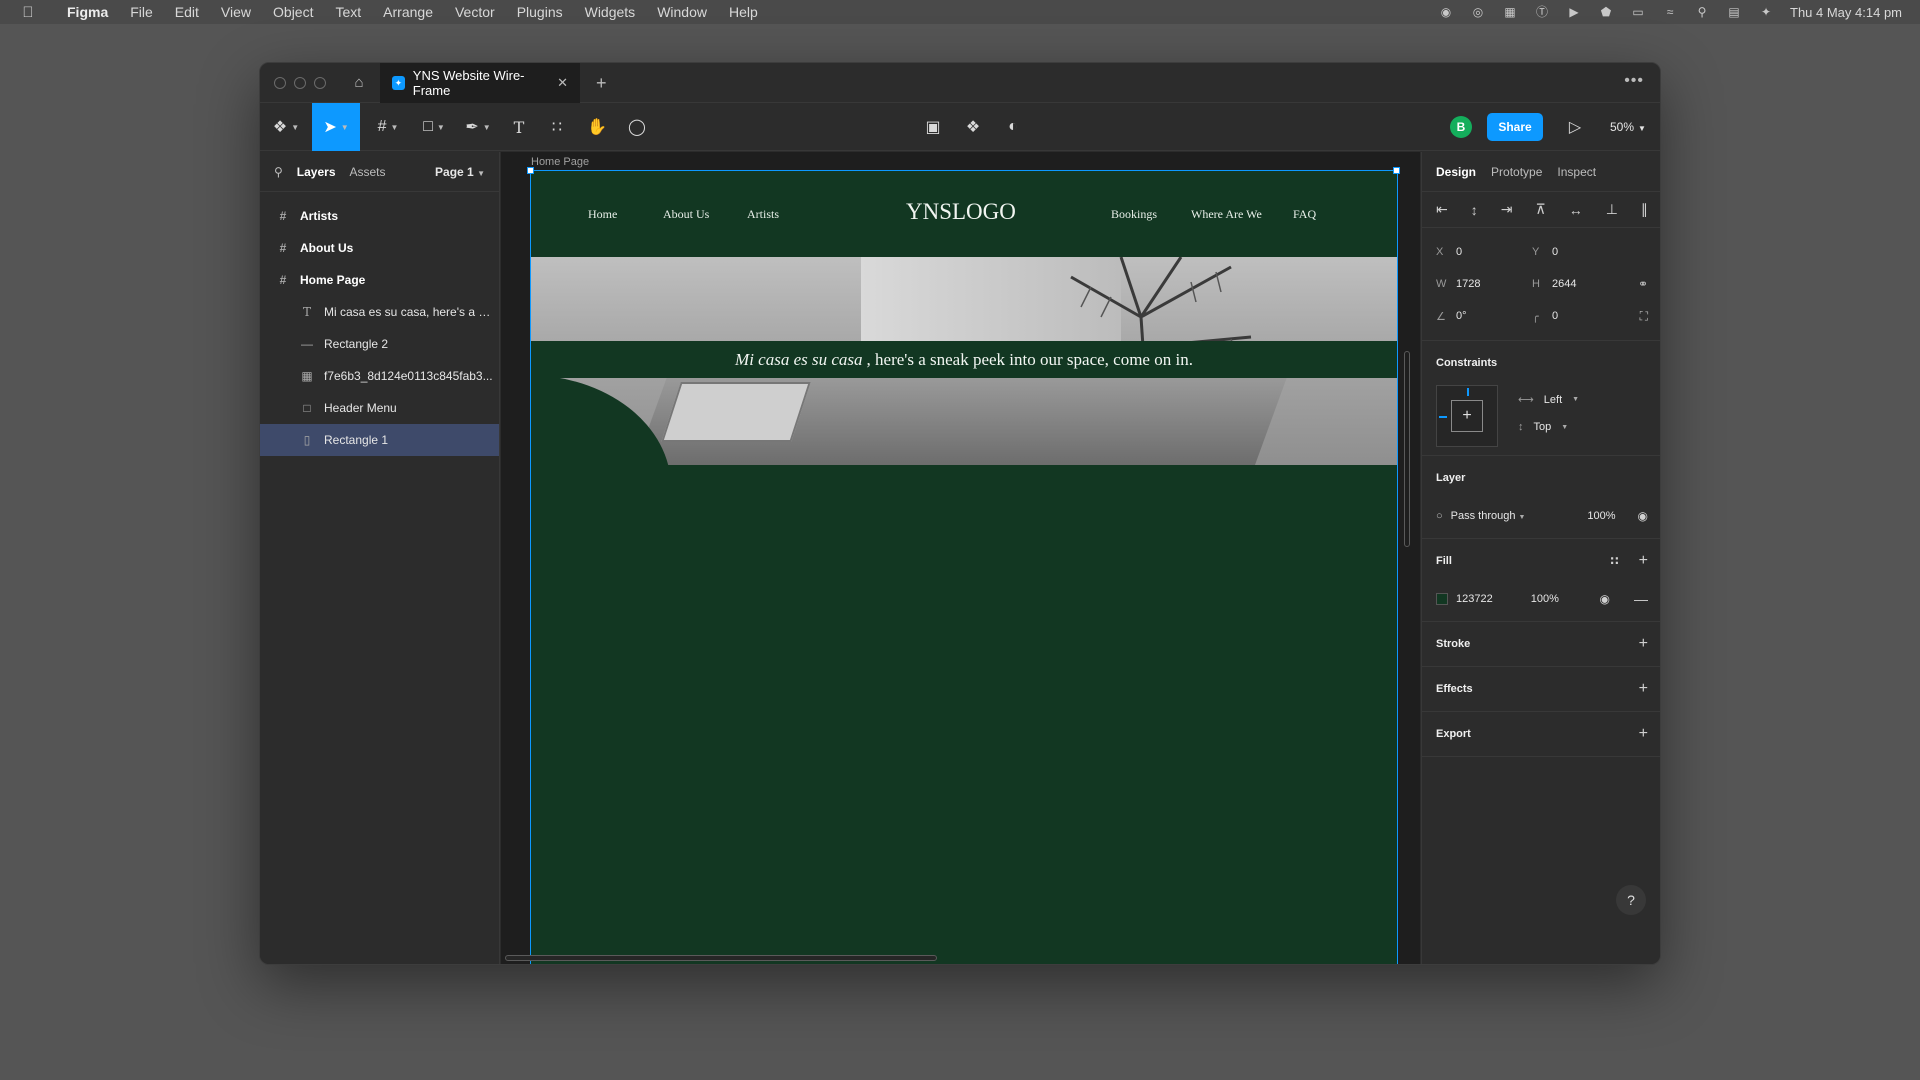 The height and width of the screenshot is (1080, 1920). Describe the element at coordinates (379, 216) in the screenshot. I see `layer-artists: # Artists` at that location.